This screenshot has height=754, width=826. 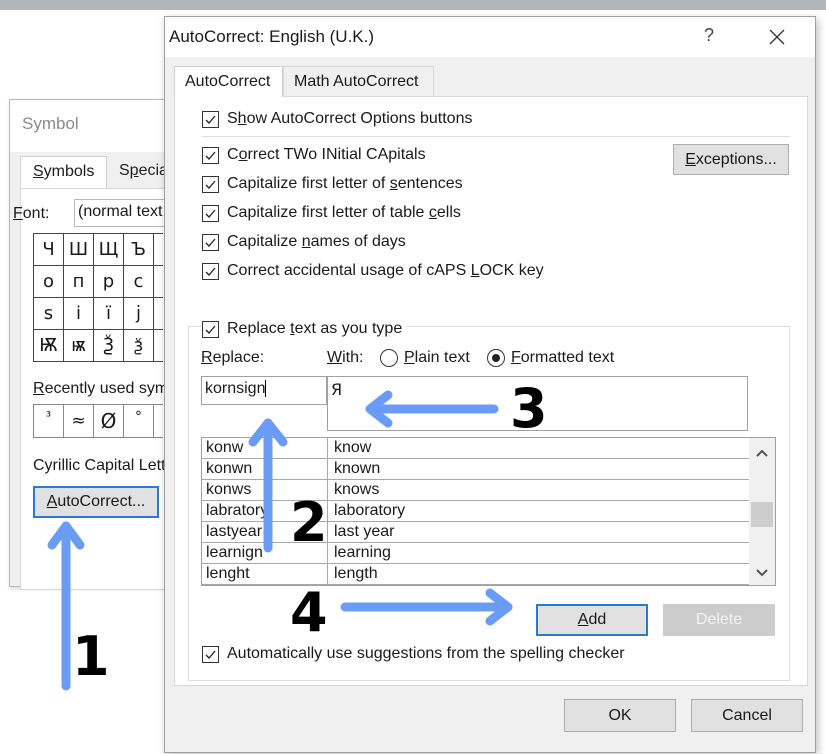 I want to click on recent-symbol-cell: °, so click(x=139, y=421).